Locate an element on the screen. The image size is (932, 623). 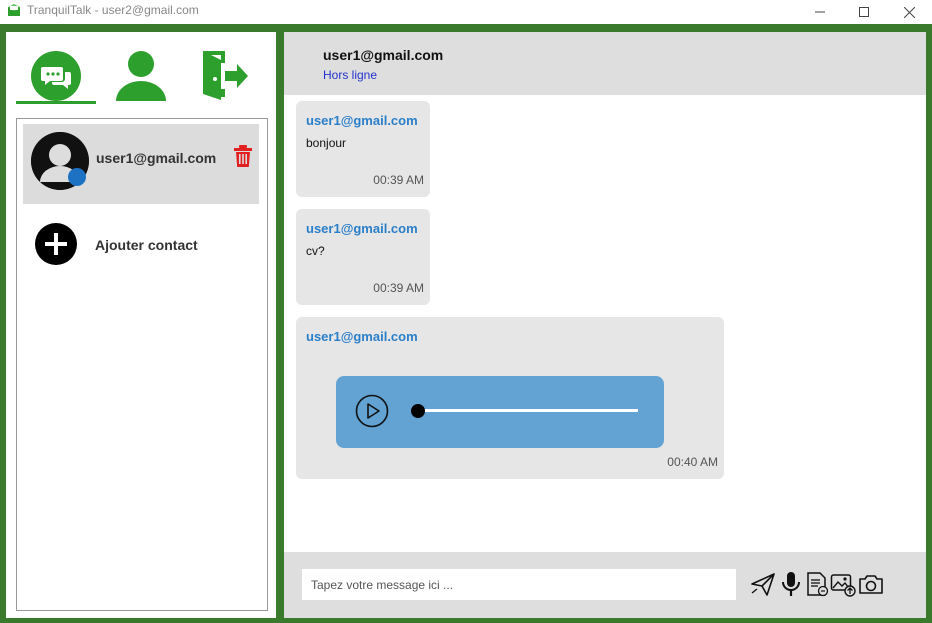
message-text: cv? is located at coordinates (315, 251).